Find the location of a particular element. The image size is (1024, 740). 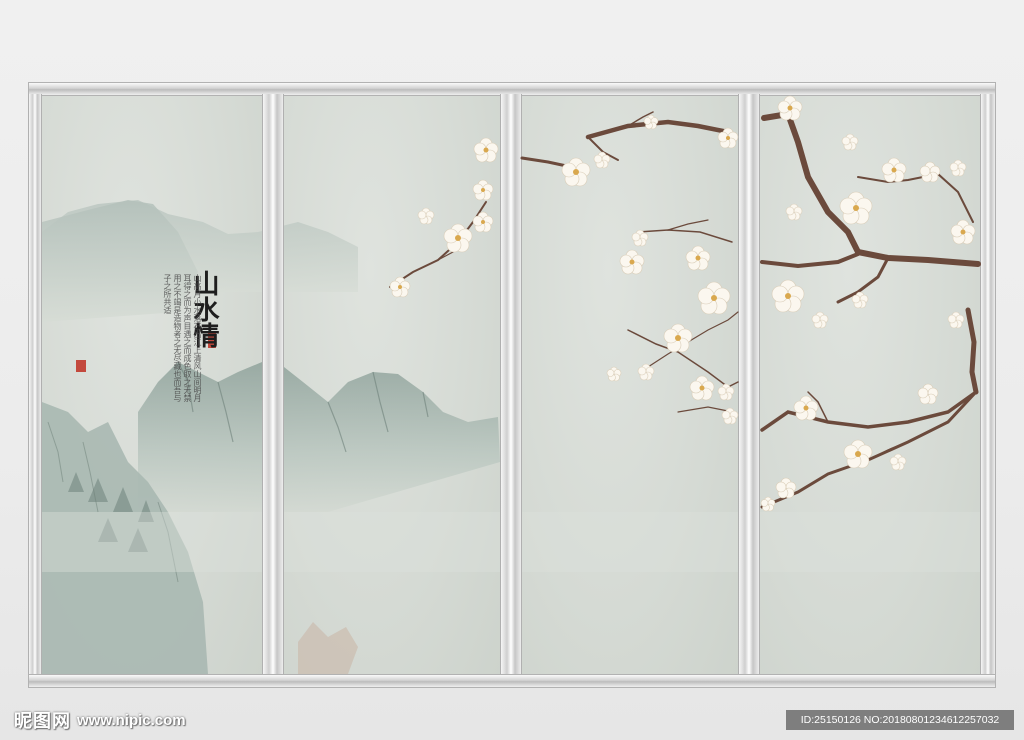

watermark-logo: 昵图网 is located at coordinates (42, 721).